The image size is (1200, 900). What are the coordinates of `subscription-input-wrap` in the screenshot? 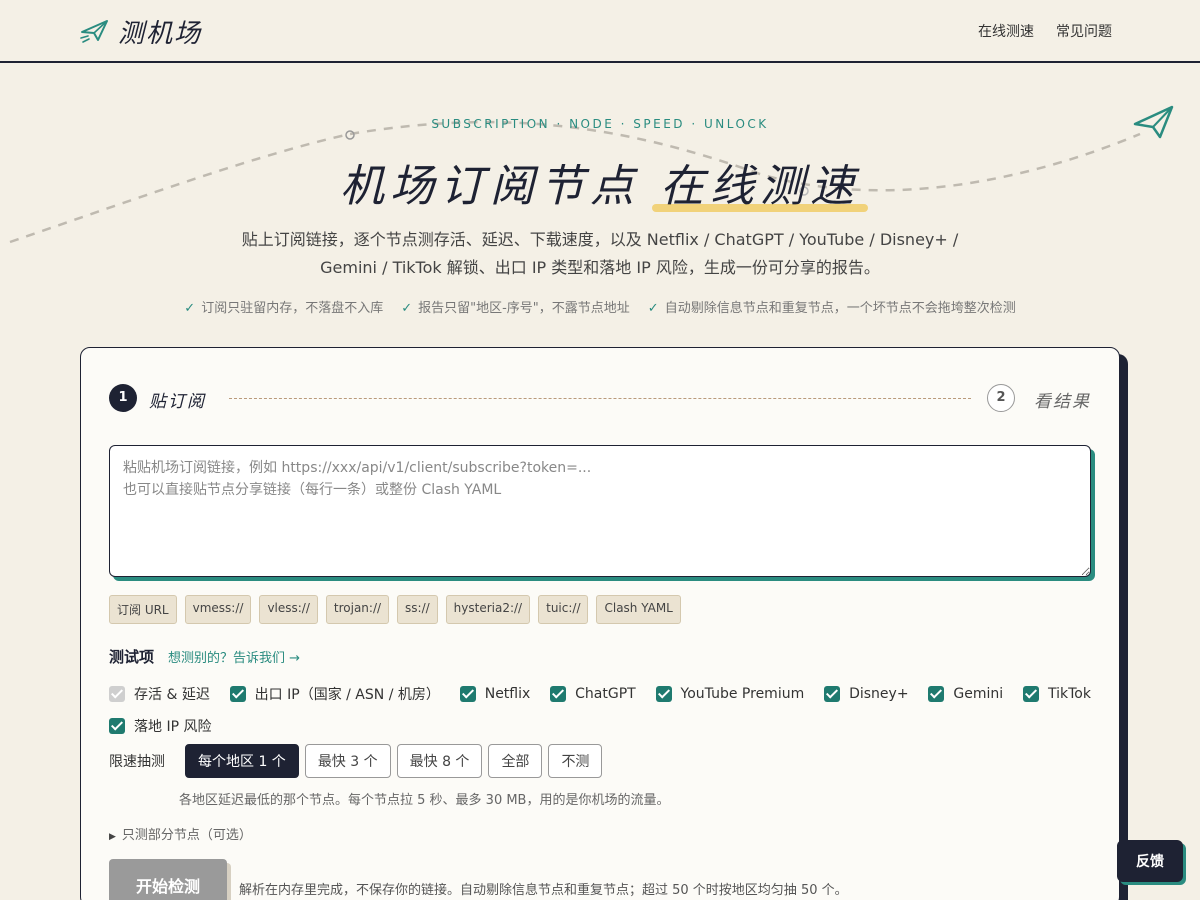 It's located at (602, 513).